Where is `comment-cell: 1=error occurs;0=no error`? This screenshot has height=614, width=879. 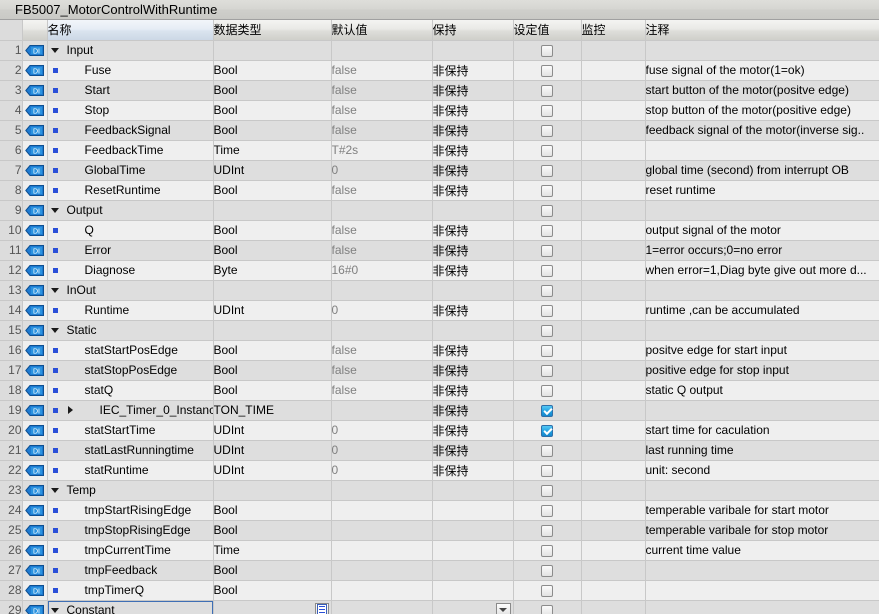
comment-cell: 1=error occurs;0=no error is located at coordinates (762, 250).